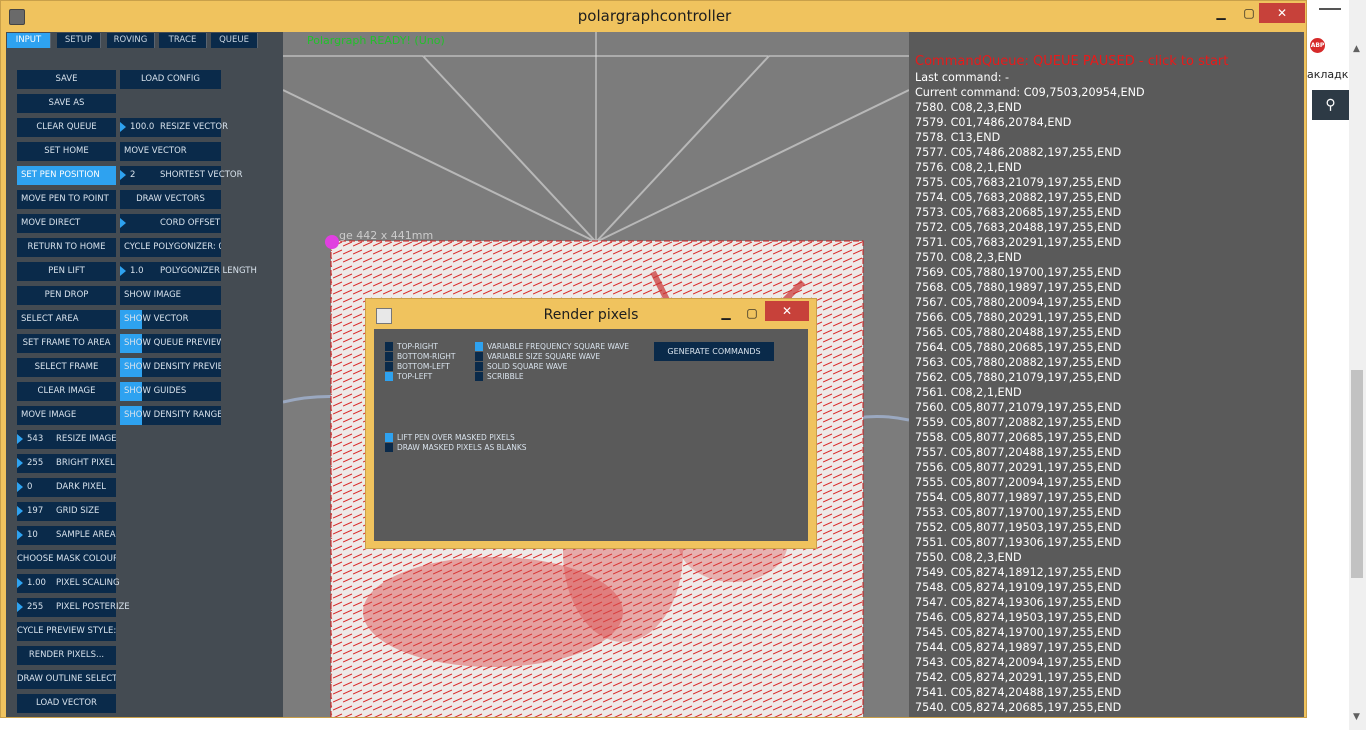 This screenshot has width=1366, height=730. What do you see at coordinates (234, 40) in the screenshot?
I see `tab-queue: QUEUE` at bounding box center [234, 40].